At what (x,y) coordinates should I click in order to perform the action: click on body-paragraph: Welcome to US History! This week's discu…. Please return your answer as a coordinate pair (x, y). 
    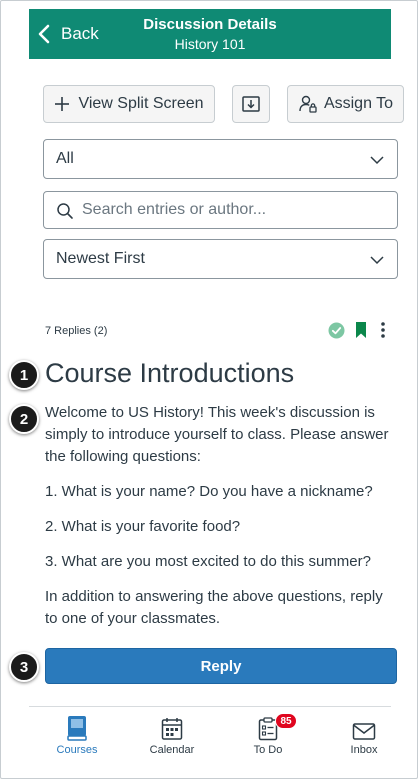
    Looking at the image, I should click on (217, 434).